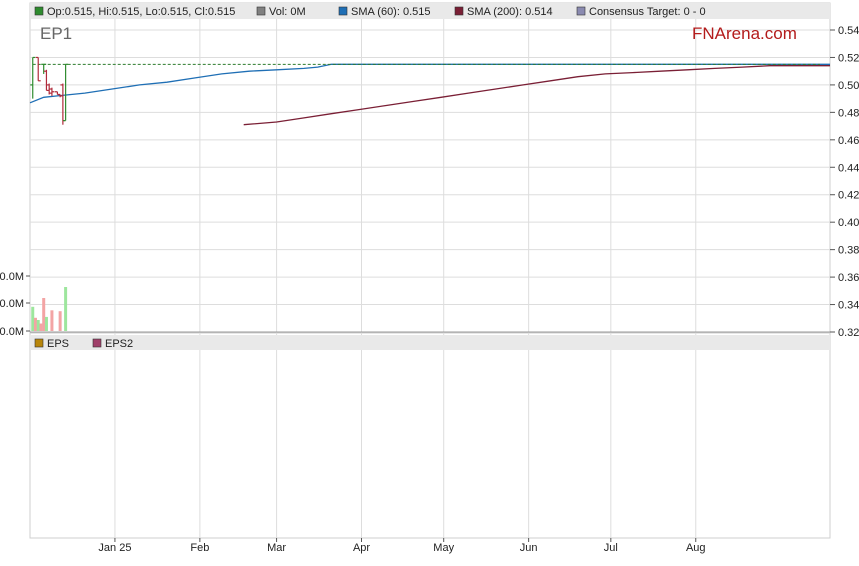  What do you see at coordinates (848, 251) in the screenshot?
I see `price-tick-label: 0.38` at bounding box center [848, 251].